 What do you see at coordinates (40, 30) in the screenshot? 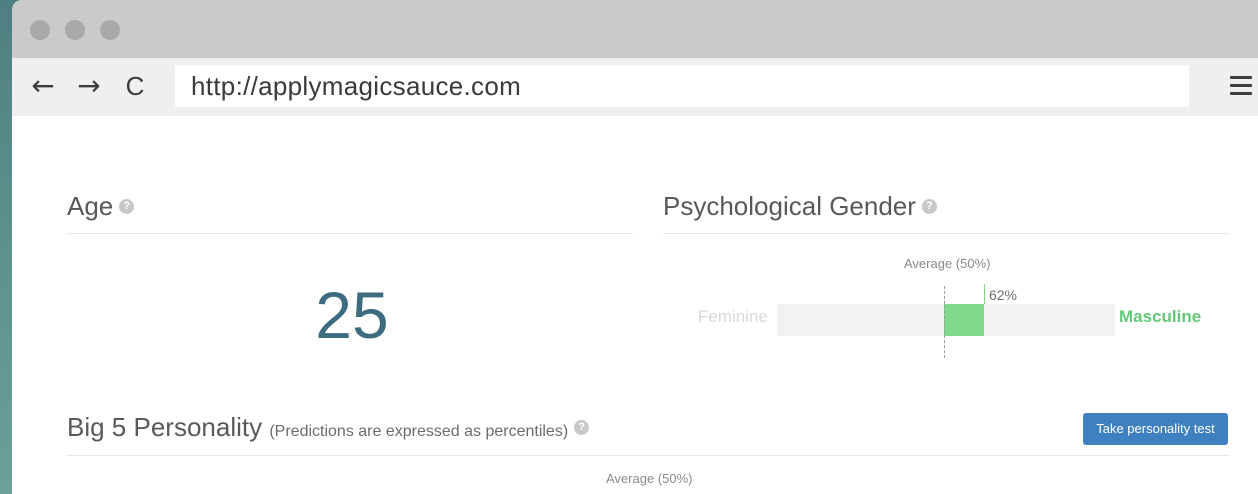
I see `window-close-dot` at bounding box center [40, 30].